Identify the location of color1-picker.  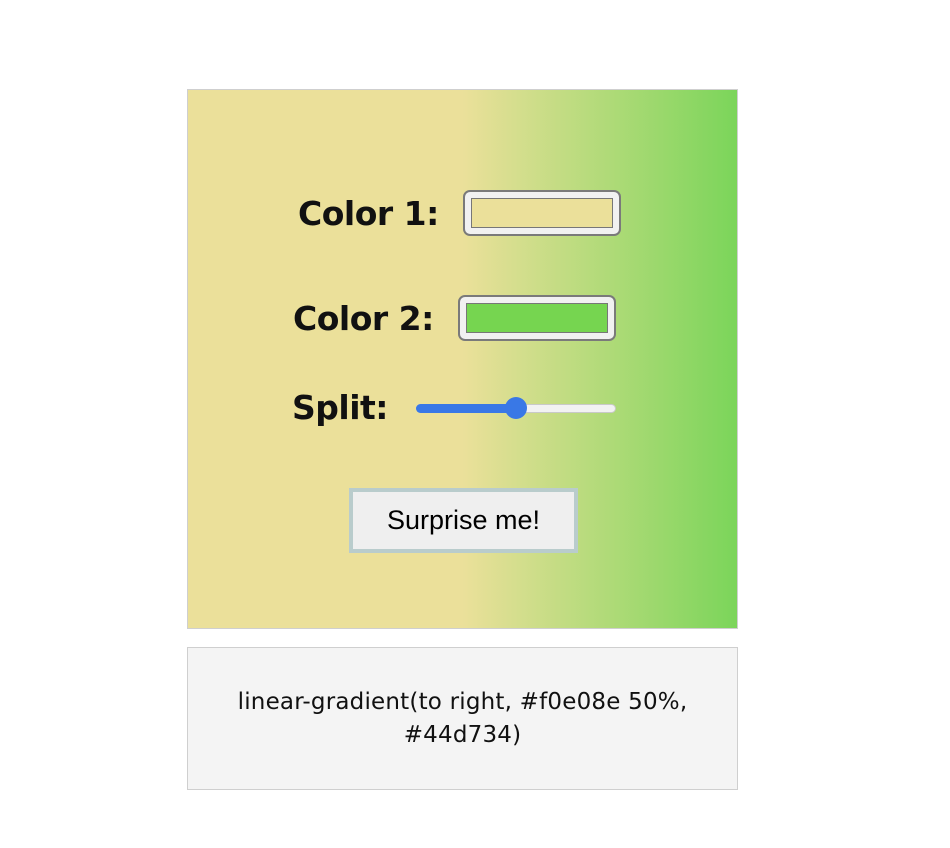
(541, 213).